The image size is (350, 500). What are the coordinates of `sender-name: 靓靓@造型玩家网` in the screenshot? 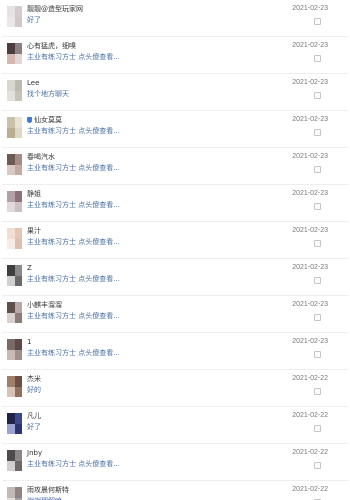 It's located at (55, 9).